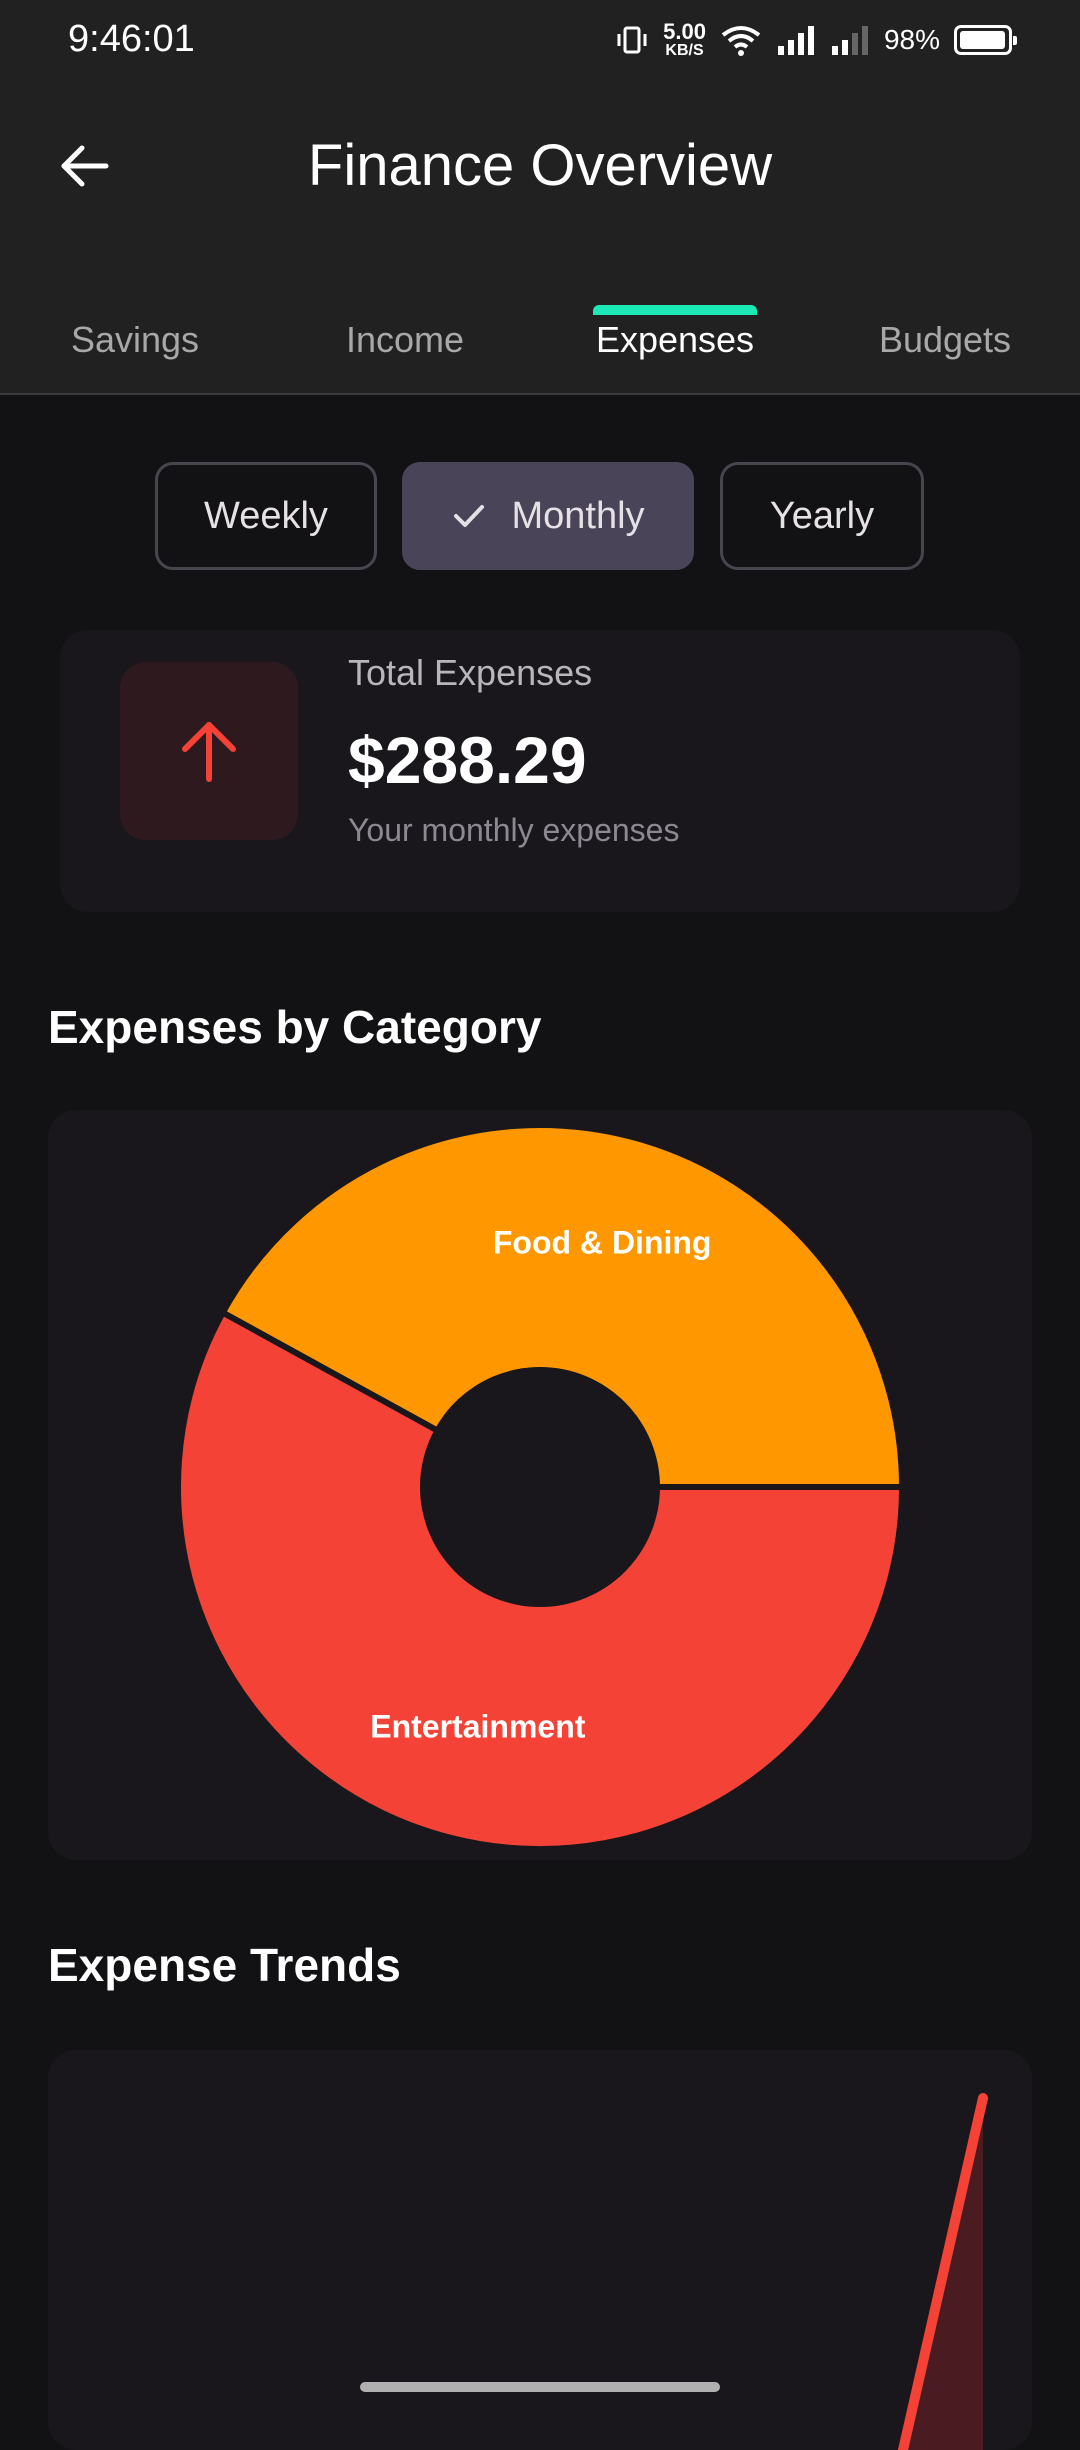  Describe the element at coordinates (540, 40) in the screenshot. I see `status-bar: 9:46:01 5.00 KB/S 98%` at that location.